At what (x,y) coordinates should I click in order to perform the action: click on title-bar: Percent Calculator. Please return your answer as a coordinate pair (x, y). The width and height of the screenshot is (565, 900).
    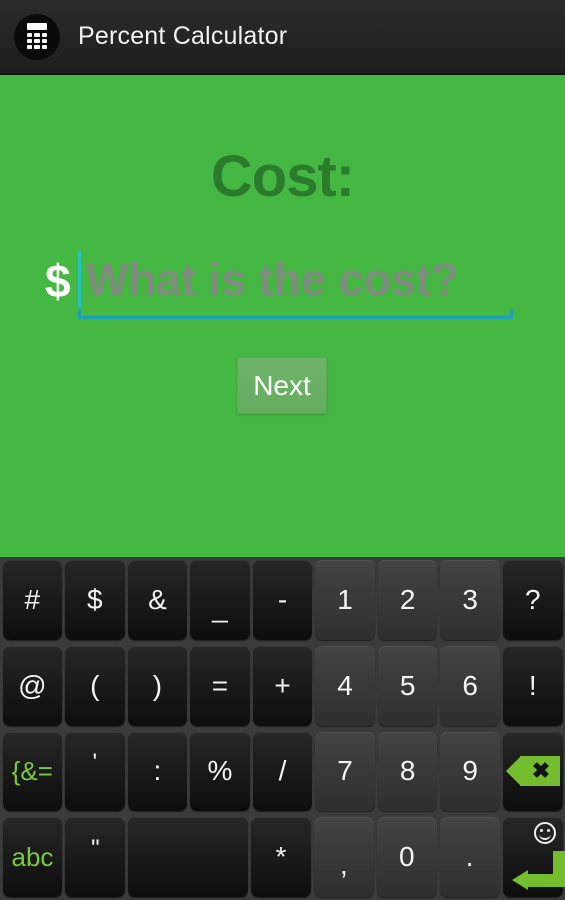
    Looking at the image, I should click on (282, 37).